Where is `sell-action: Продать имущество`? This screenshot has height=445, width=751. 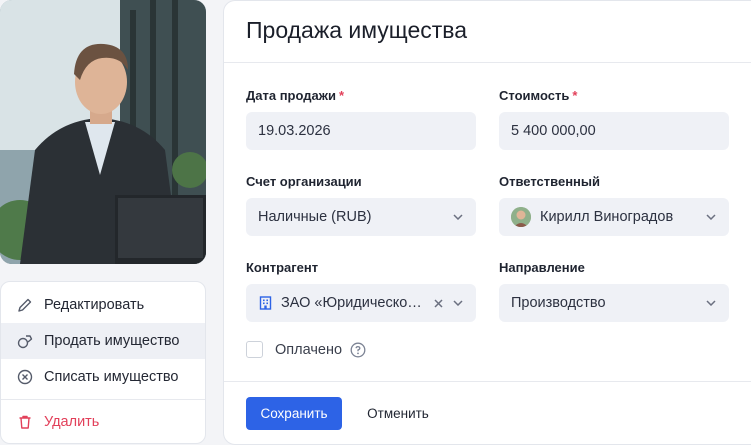
sell-action: Продать имущество is located at coordinates (103, 341).